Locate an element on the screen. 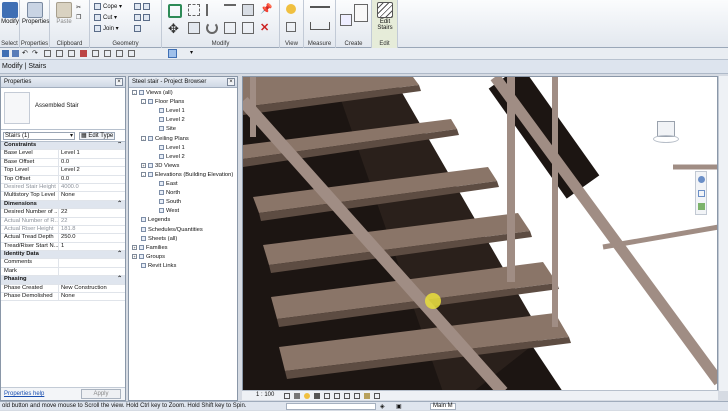 The image size is (728, 411). navigation-bar is located at coordinates (701, 193).